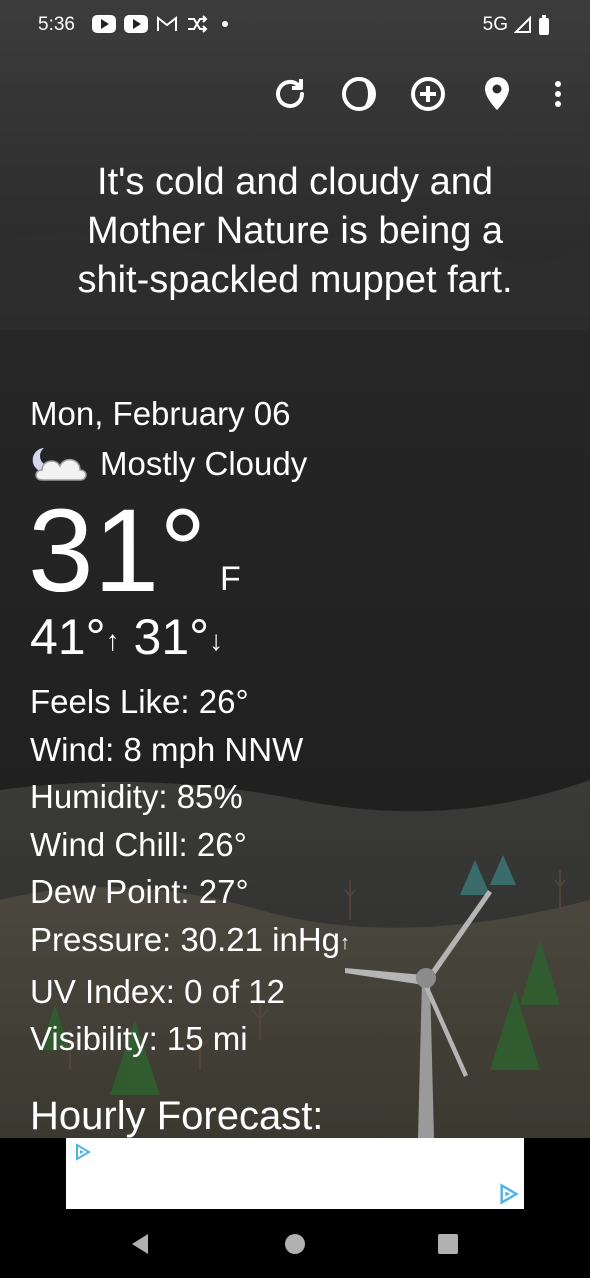  What do you see at coordinates (167, 23) in the screenshot?
I see `gmail-icon` at bounding box center [167, 23].